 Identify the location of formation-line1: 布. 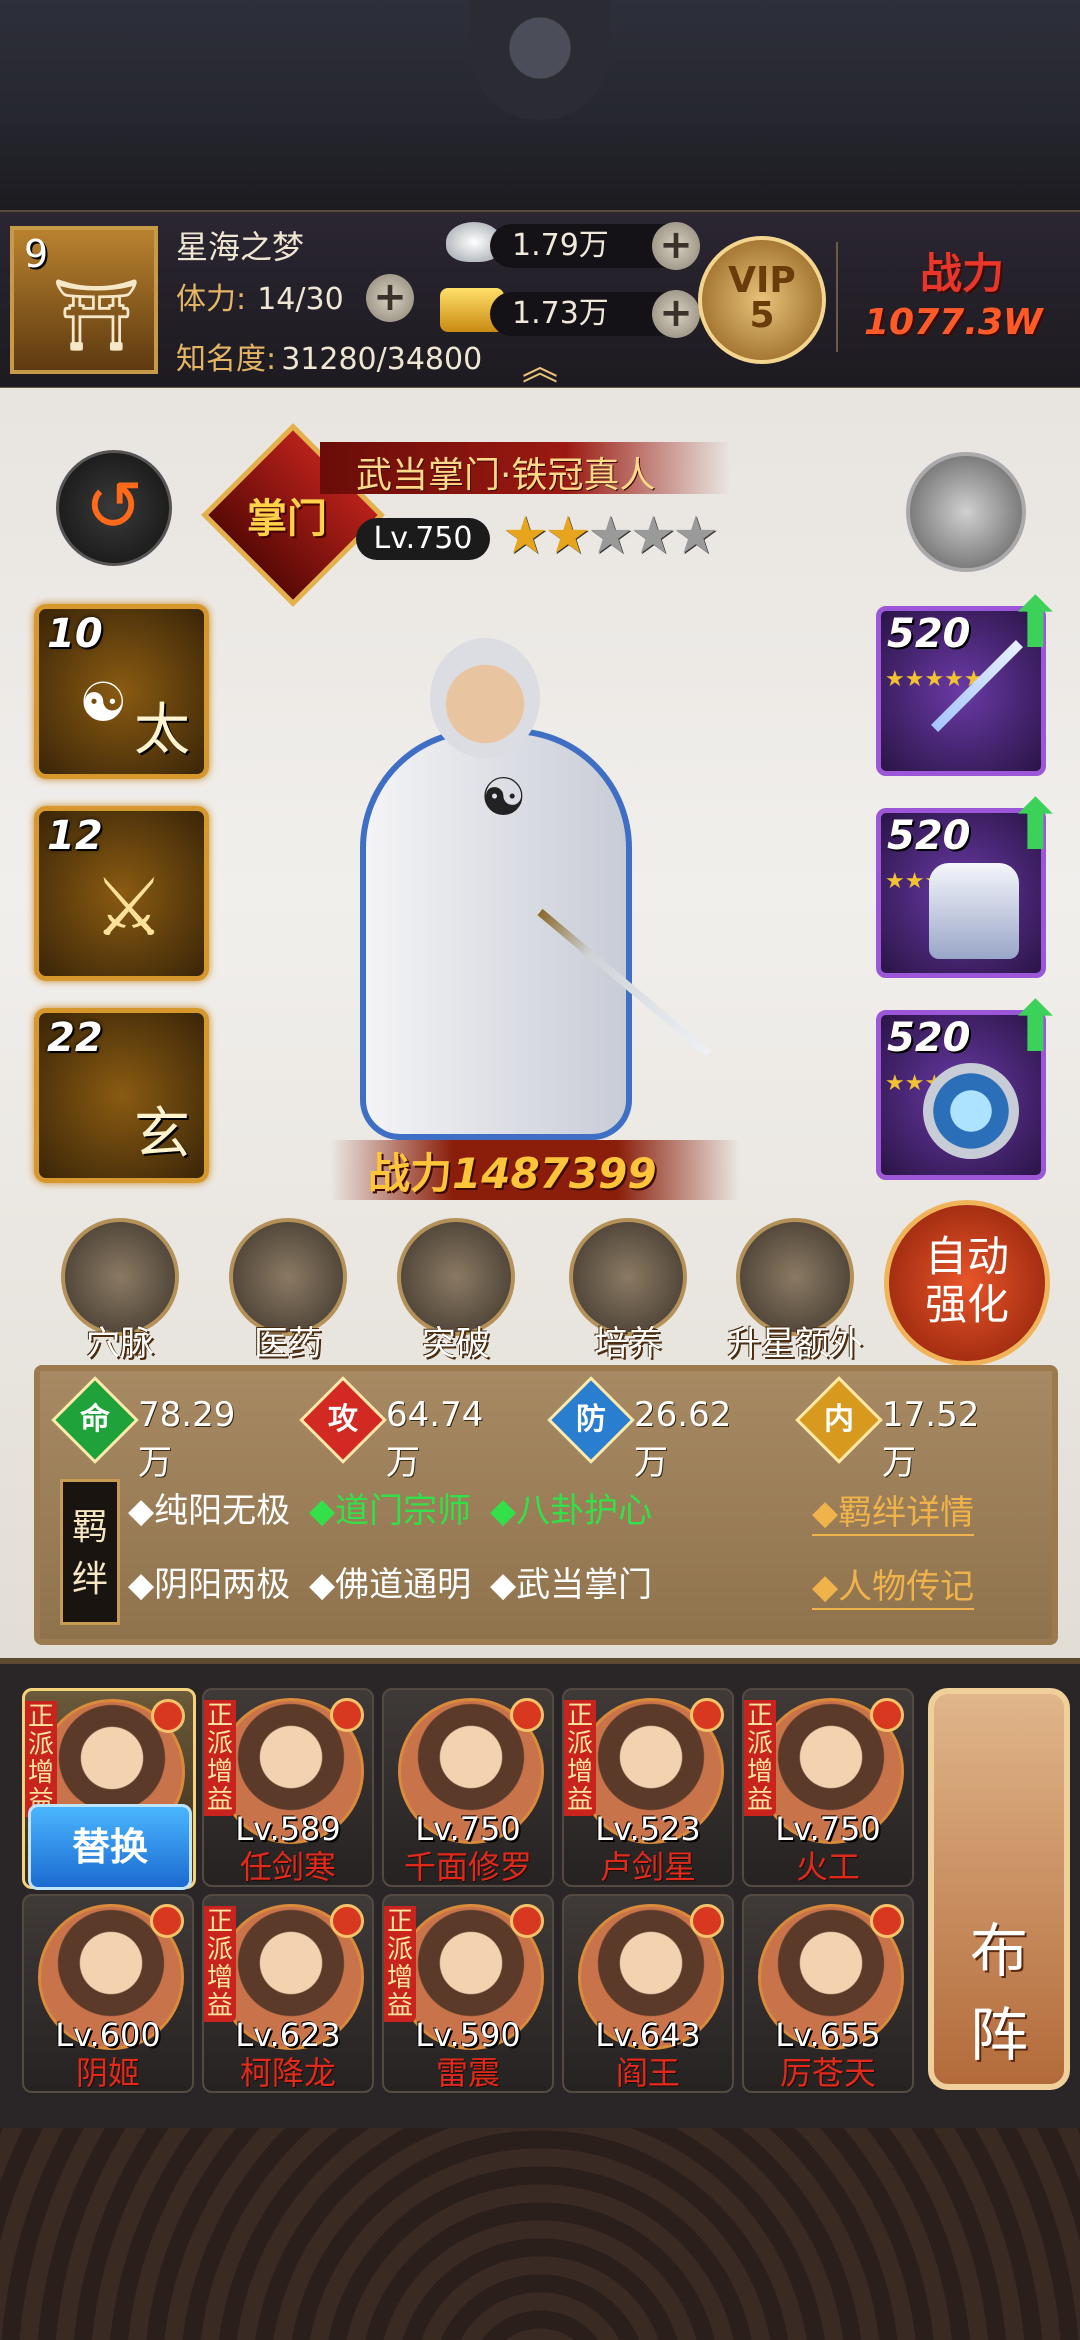
(998, 1951).